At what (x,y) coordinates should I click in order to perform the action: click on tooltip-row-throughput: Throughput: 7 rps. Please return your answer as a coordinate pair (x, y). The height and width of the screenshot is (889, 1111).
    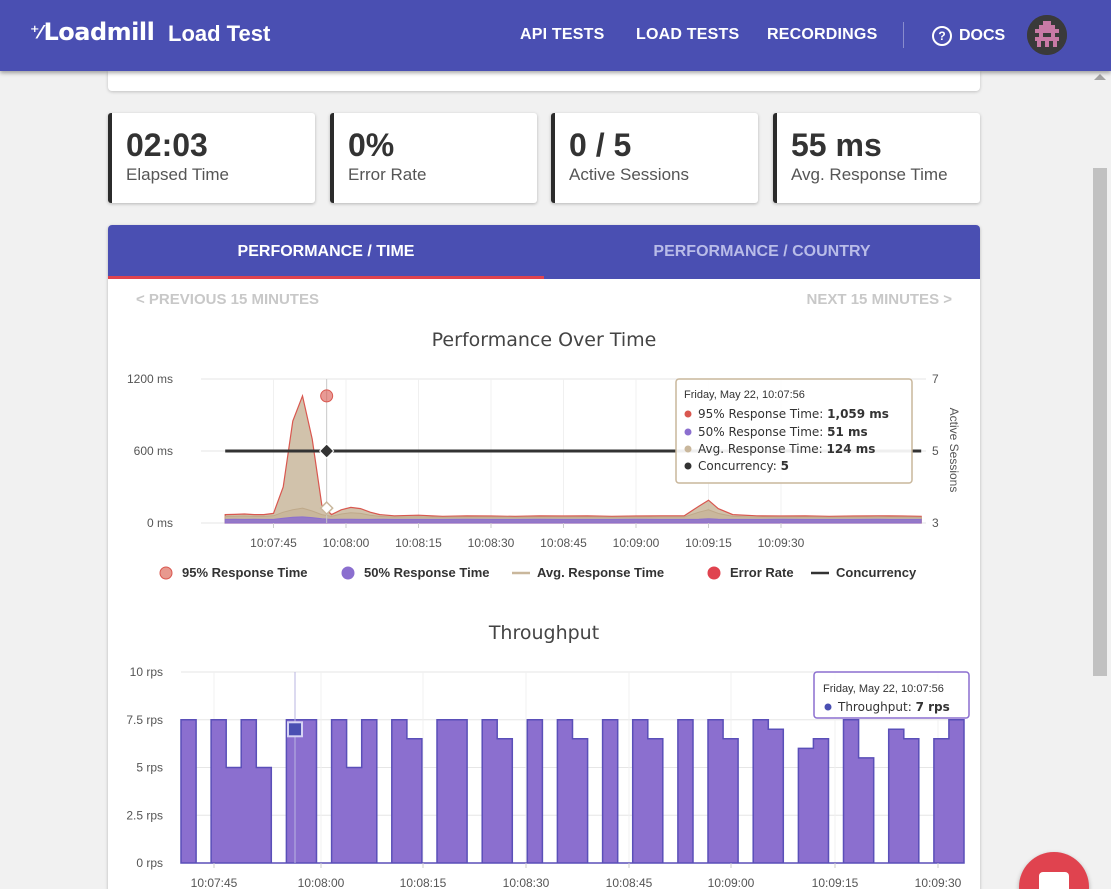
    Looking at the image, I should click on (893, 707).